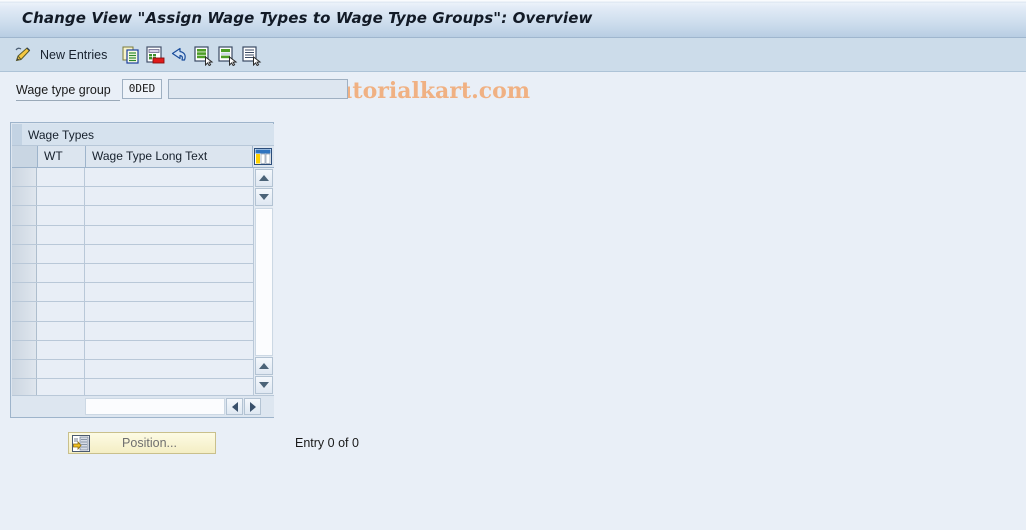 This screenshot has height=530, width=1026. I want to click on table-header-row: WT Wage Type Long Text, so click(143, 157).